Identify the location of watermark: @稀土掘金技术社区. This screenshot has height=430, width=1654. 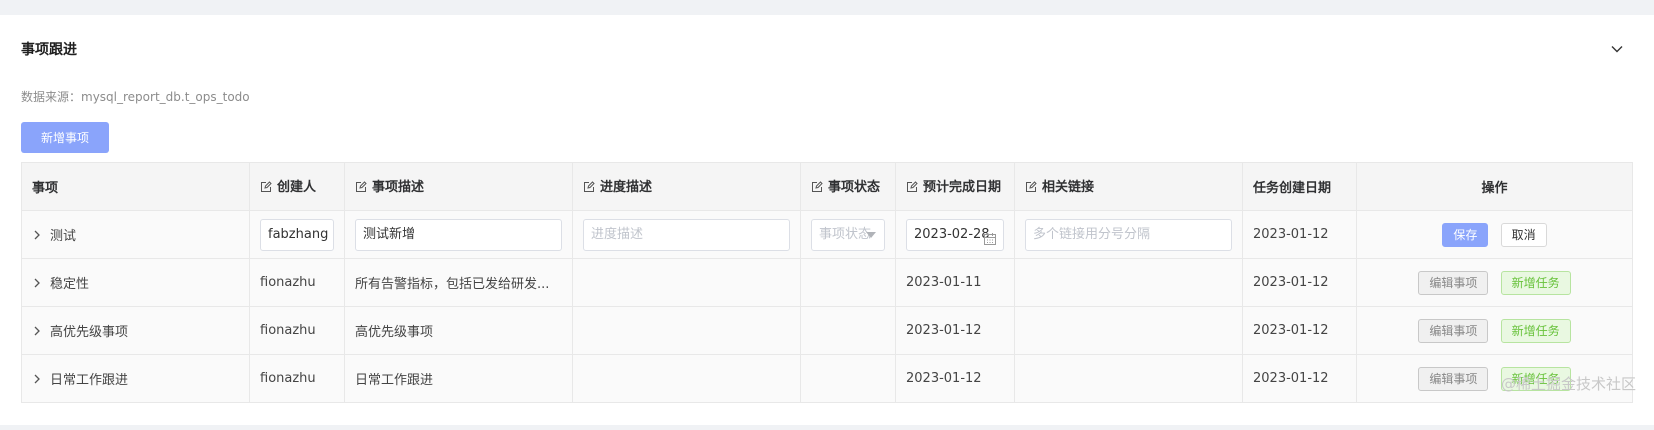
(1568, 384).